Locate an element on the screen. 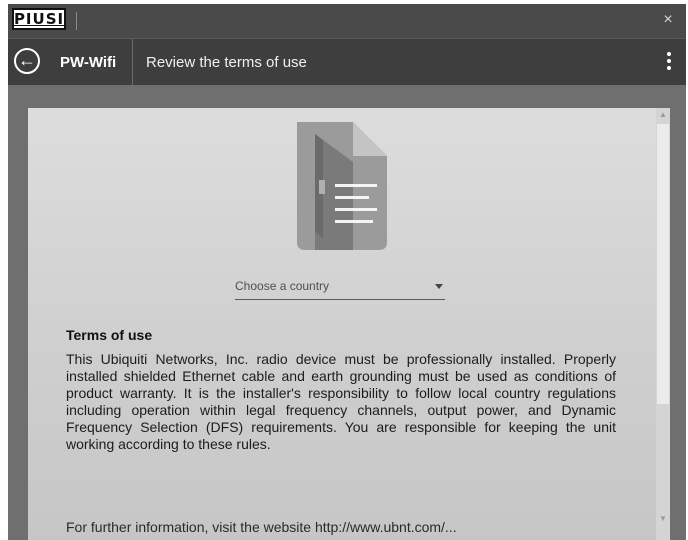 Image resolution: width=688 pixels, height=540 pixels. terms-scrollbar: ▲ ▼ is located at coordinates (663, 324).